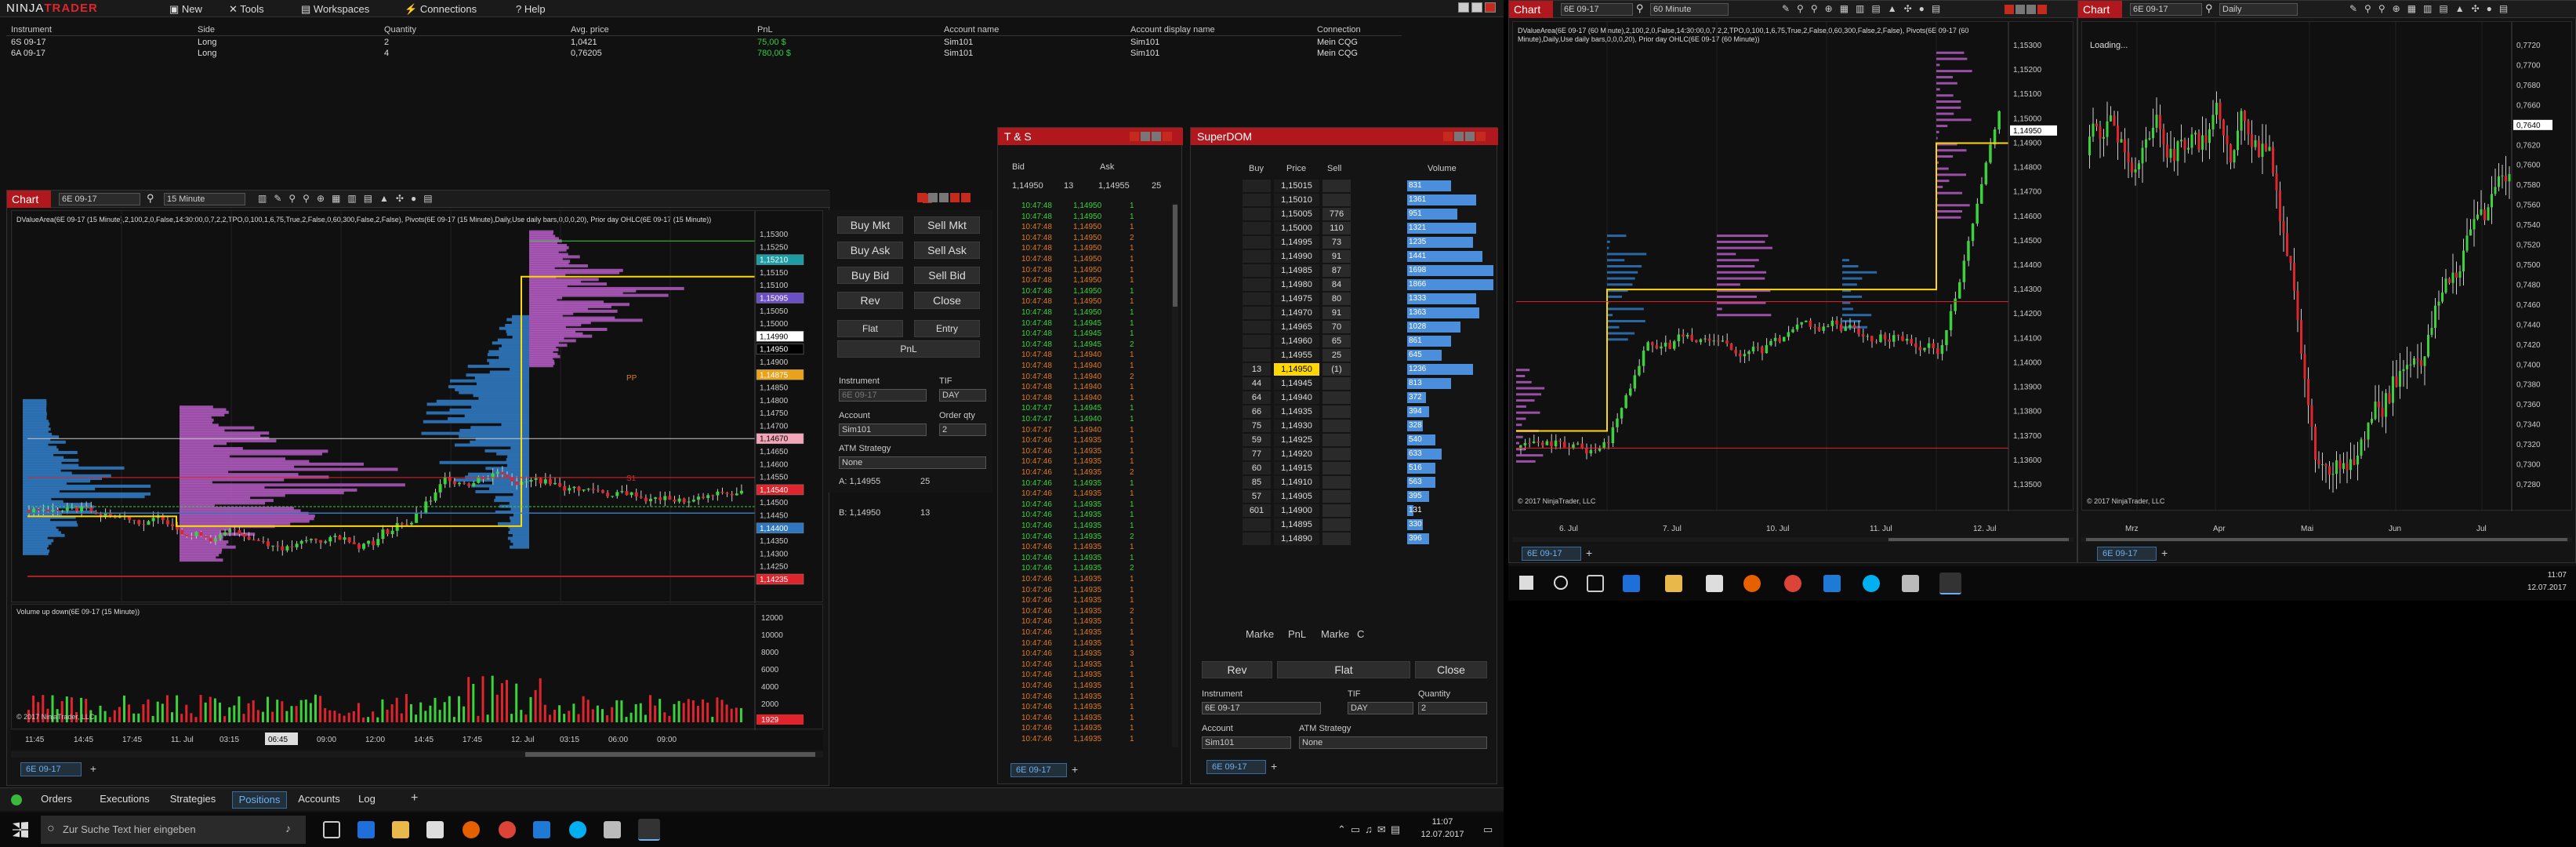 The image size is (2576, 847). I want to click on dom-row: 1,14995 73 1235, so click(1368, 243).